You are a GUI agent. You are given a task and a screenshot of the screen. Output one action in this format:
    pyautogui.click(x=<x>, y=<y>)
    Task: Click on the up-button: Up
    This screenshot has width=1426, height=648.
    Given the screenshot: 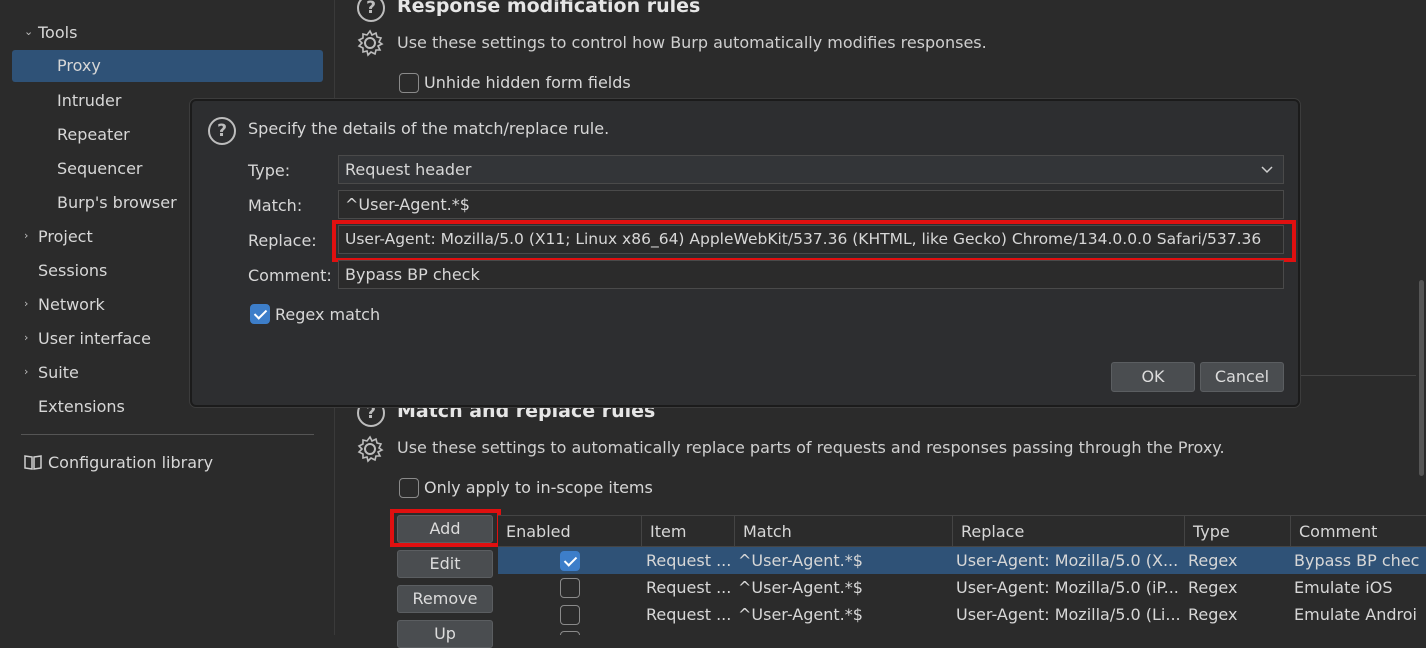 What is the action you would take?
    pyautogui.click(x=445, y=634)
    